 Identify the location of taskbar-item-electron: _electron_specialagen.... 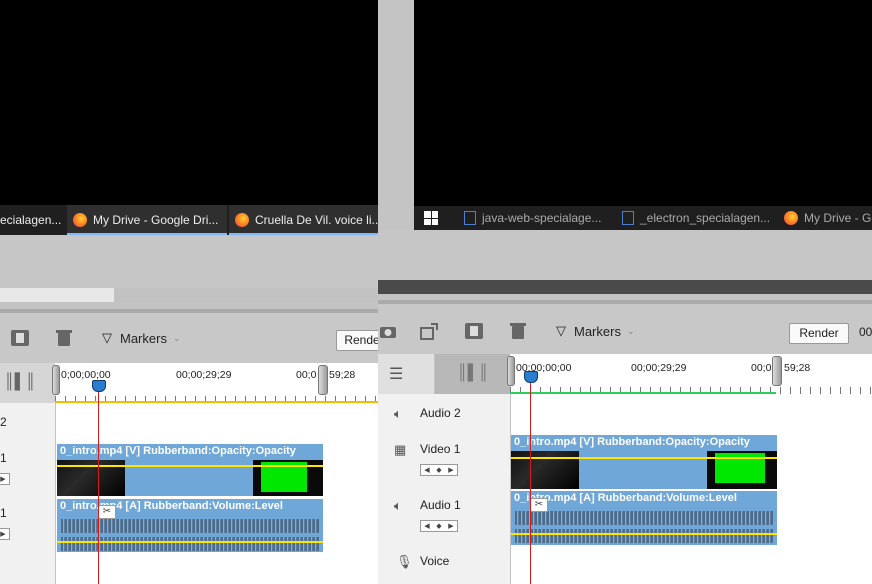
(697, 218).